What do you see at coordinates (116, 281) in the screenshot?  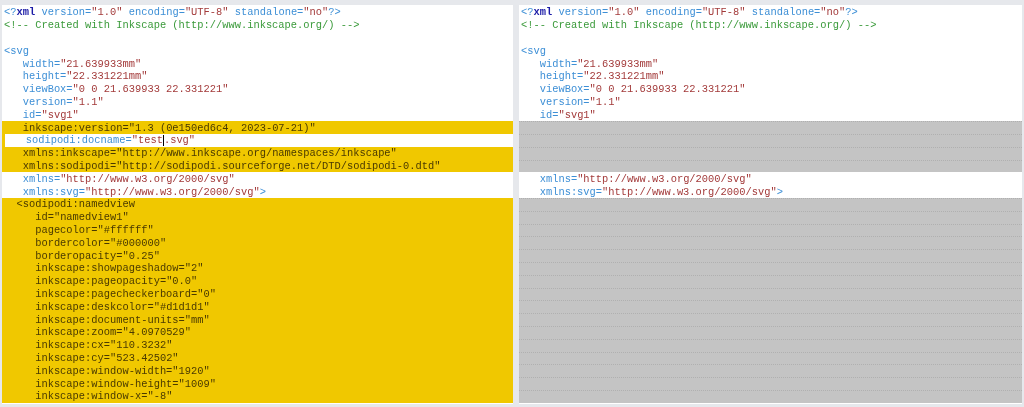 I see `code-line: inkscape:pageopacity="0.0"` at bounding box center [116, 281].